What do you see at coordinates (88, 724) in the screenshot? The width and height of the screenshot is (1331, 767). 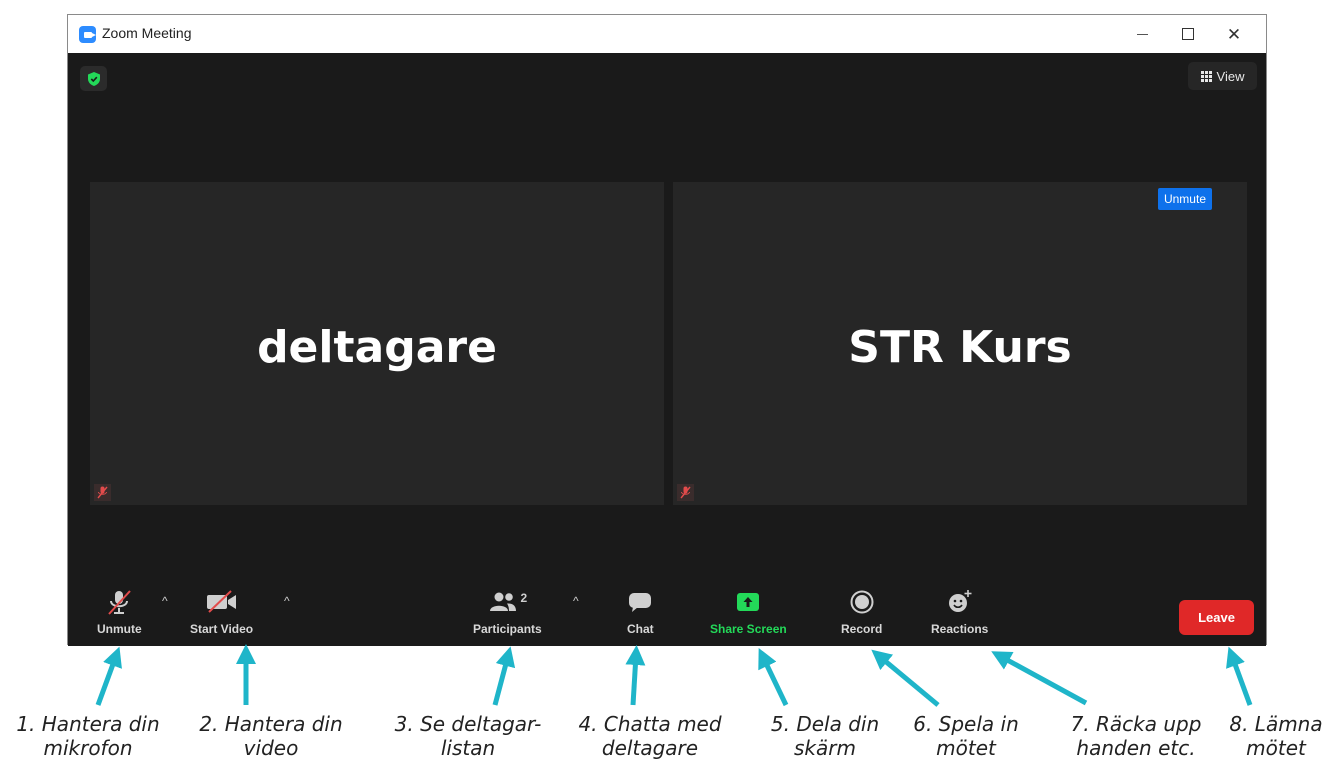 I see `annotation-1-line1: 1. Hantera din` at bounding box center [88, 724].